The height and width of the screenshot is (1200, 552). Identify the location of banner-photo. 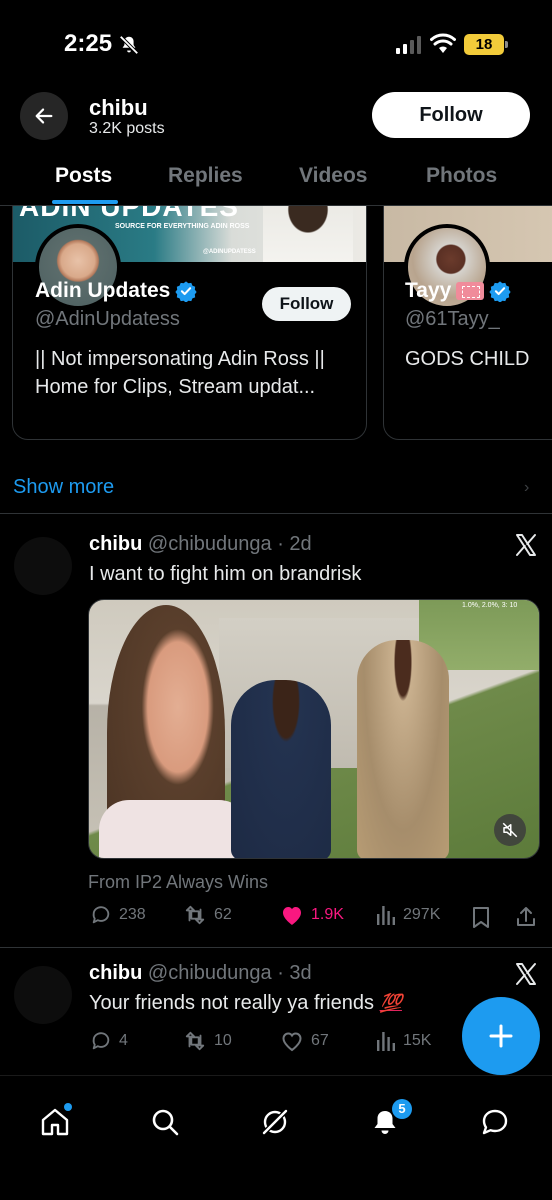
(308, 234).